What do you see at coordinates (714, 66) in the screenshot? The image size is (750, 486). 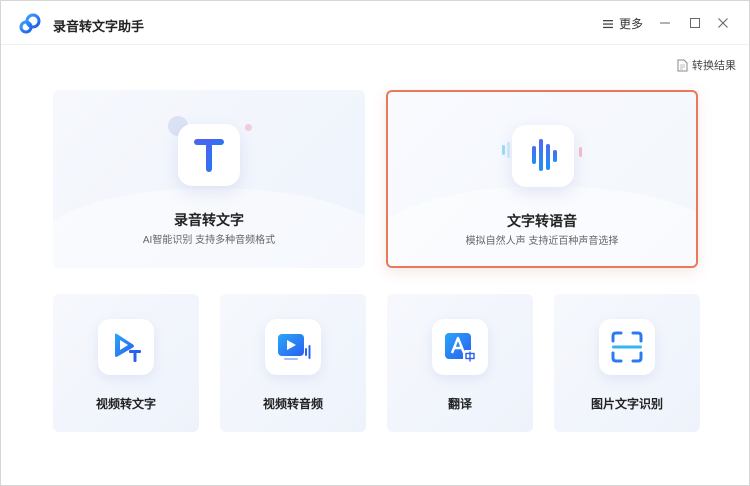 I see `convert-result-label: 转换结果` at bounding box center [714, 66].